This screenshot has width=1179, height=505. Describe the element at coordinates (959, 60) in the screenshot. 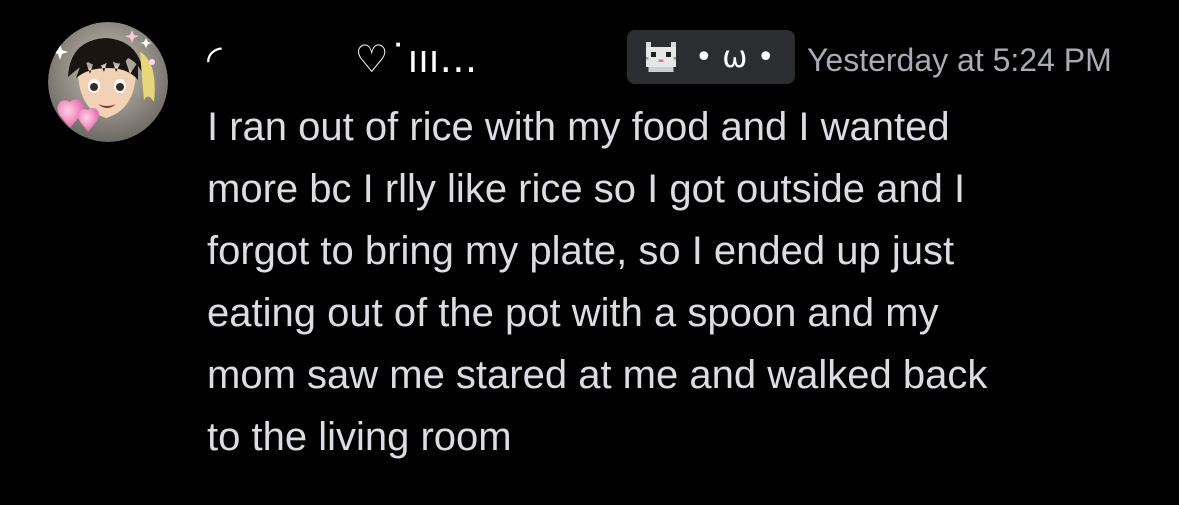

I see `message-timestamp: Yesterday at 5:24 PM` at that location.